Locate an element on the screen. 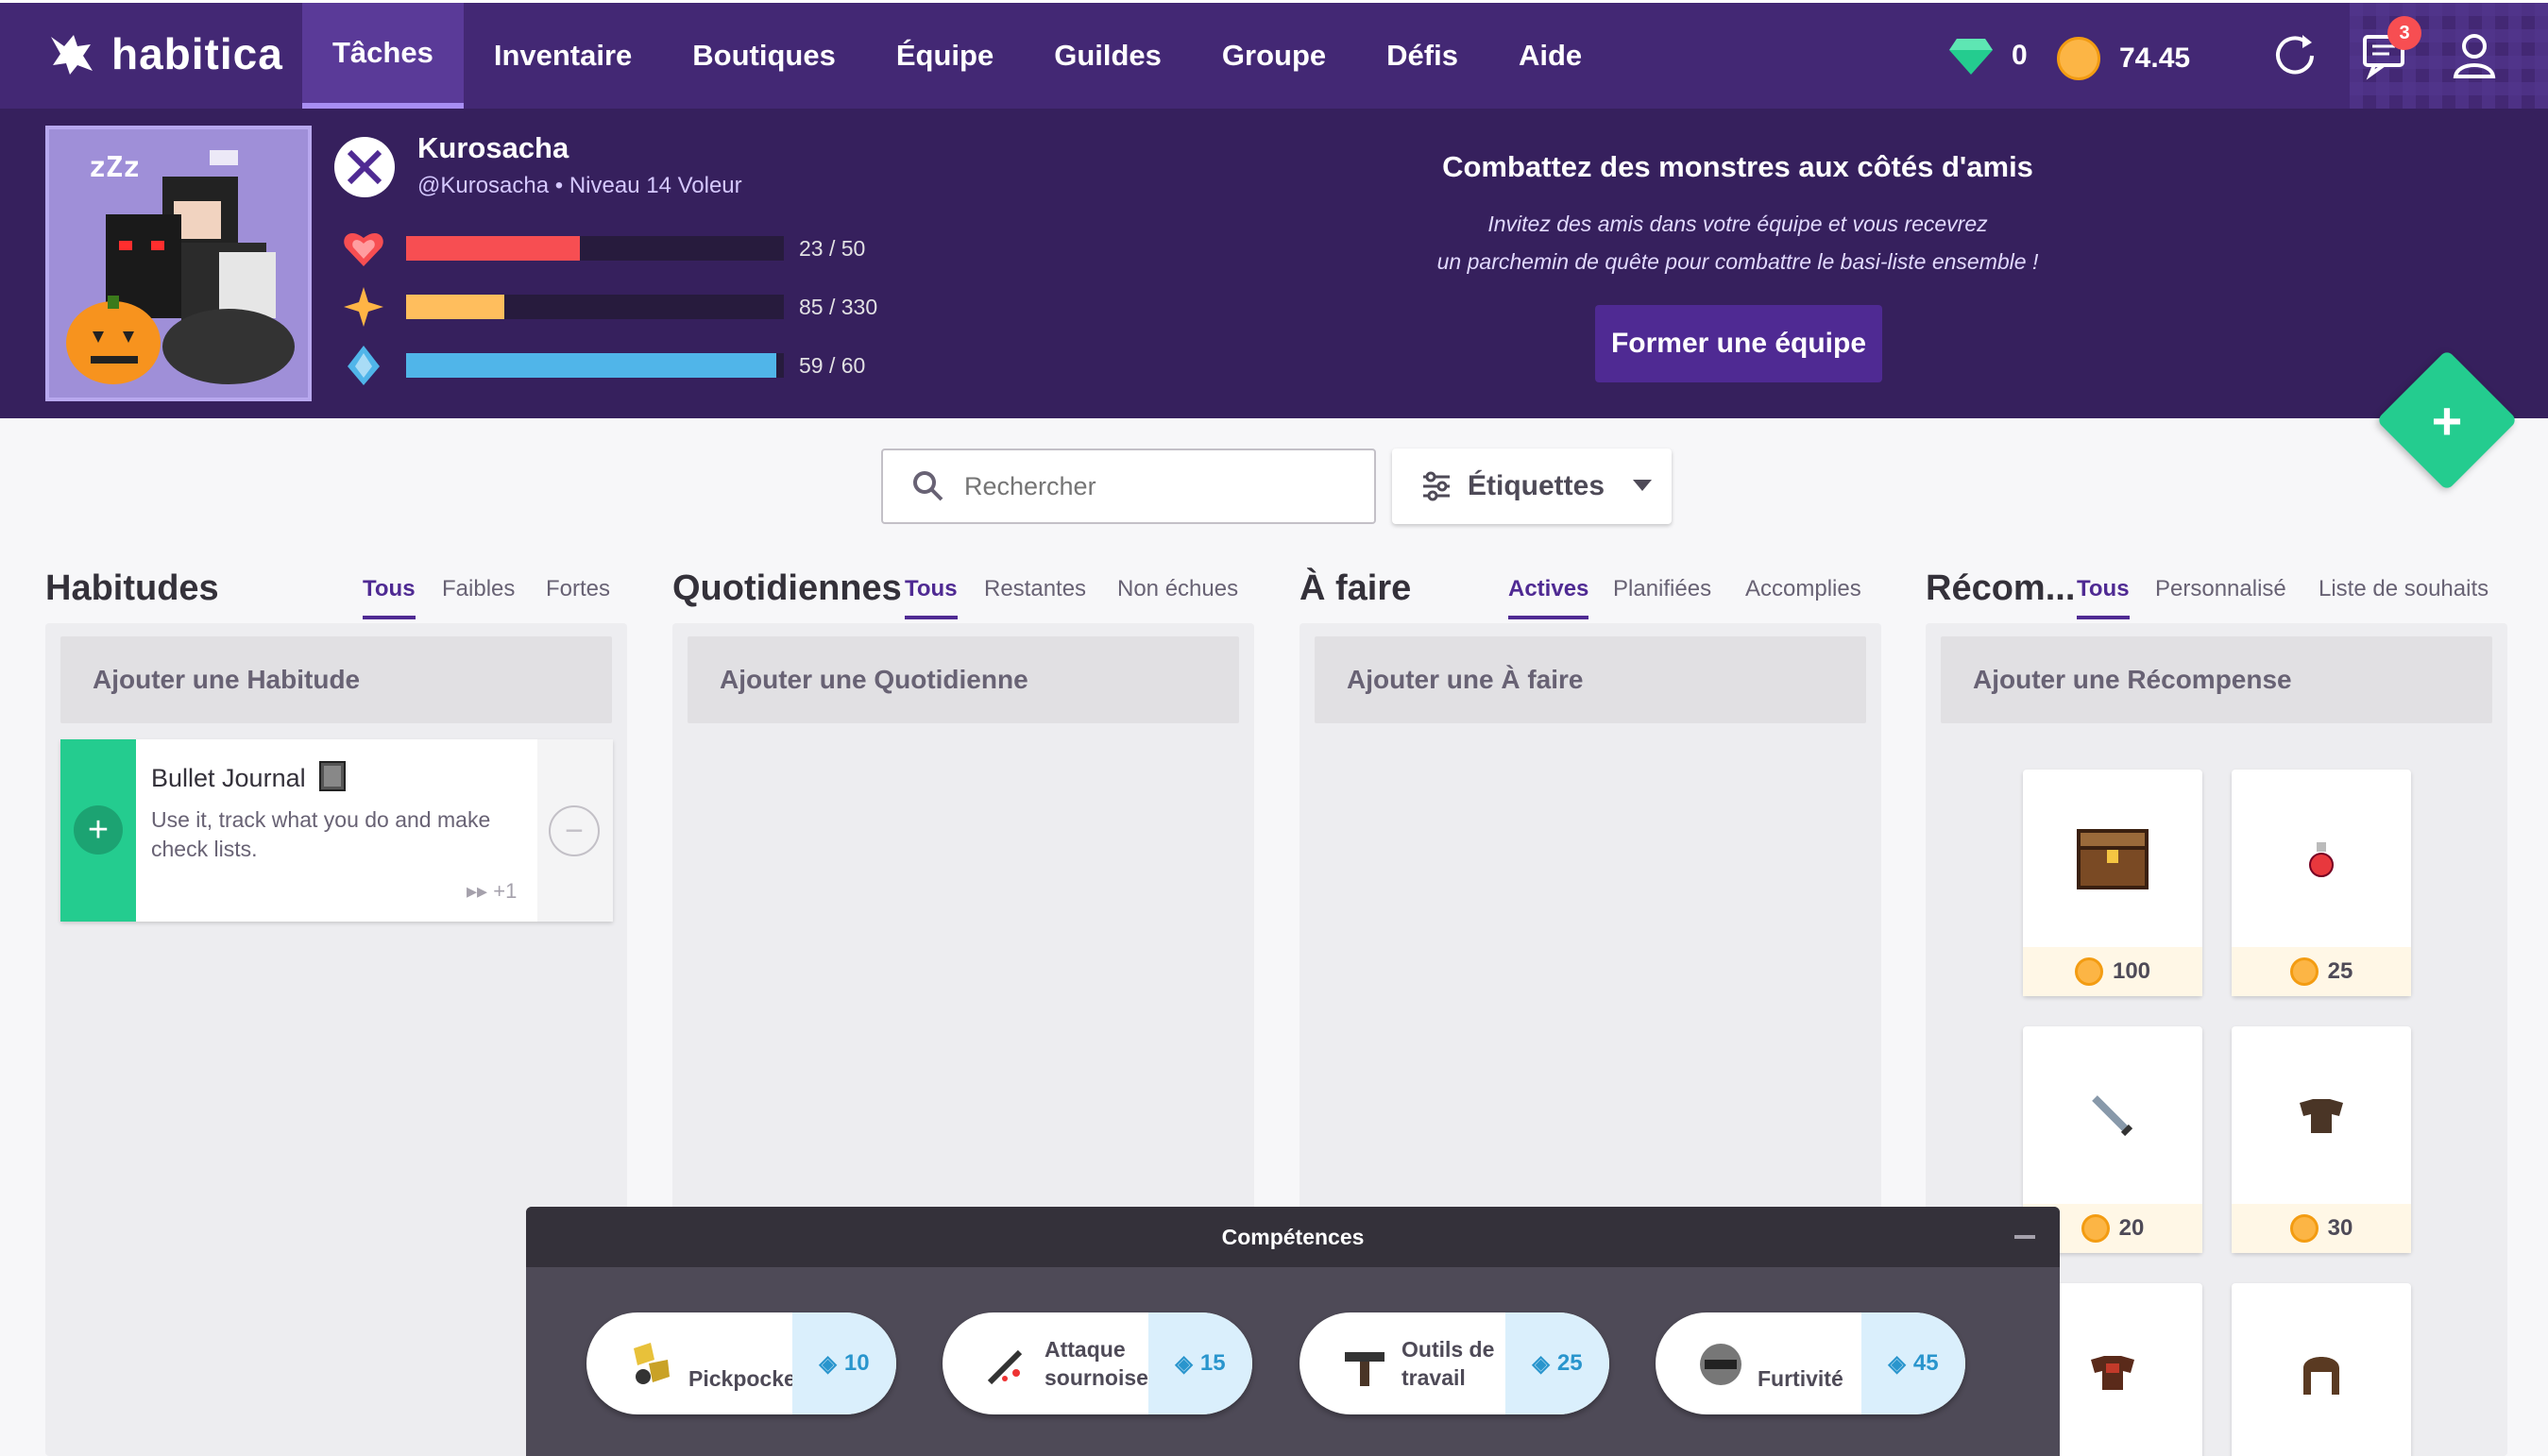  nav-guilds: Guildes is located at coordinates (1108, 56).